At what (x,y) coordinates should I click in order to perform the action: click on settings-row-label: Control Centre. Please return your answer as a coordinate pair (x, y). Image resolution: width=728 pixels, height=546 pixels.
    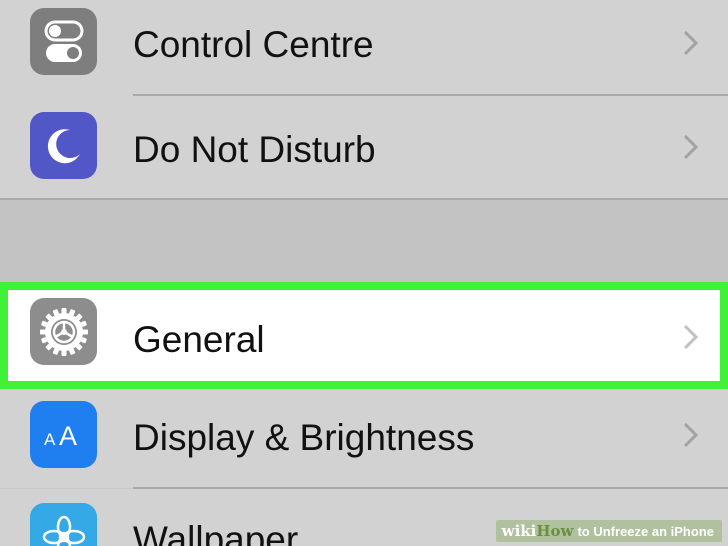
    Looking at the image, I should click on (253, 44).